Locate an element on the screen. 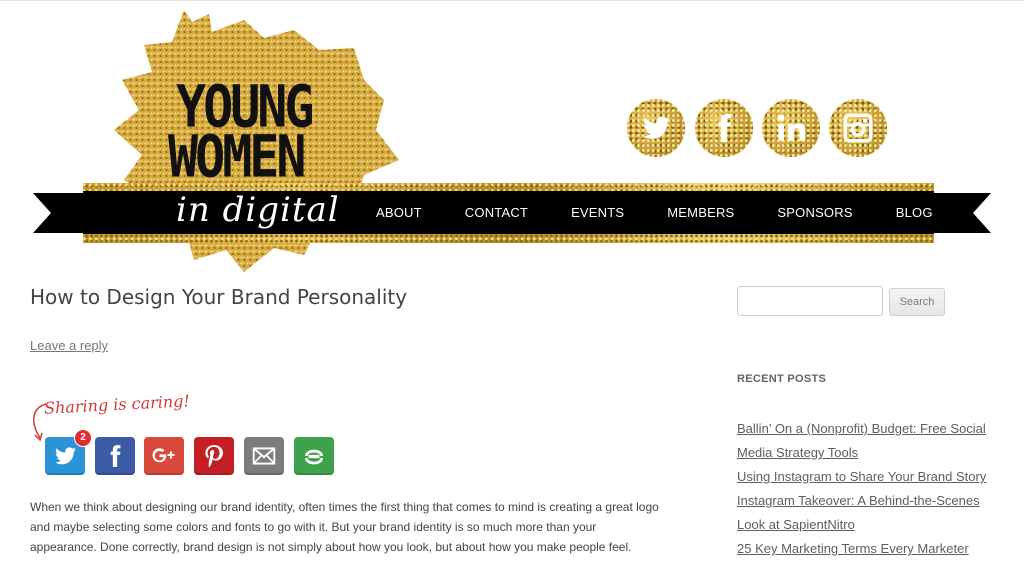 Image resolution: width=1024 pixels, height=583 pixels. instagram-icon is located at coordinates (858, 128).